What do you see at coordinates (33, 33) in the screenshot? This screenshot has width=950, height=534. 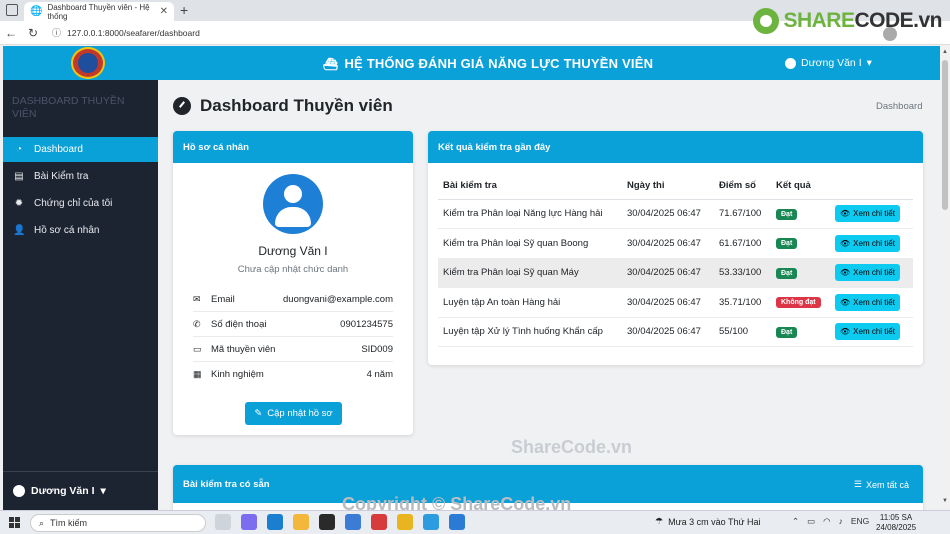 I see `reload-icon: ↻` at bounding box center [33, 33].